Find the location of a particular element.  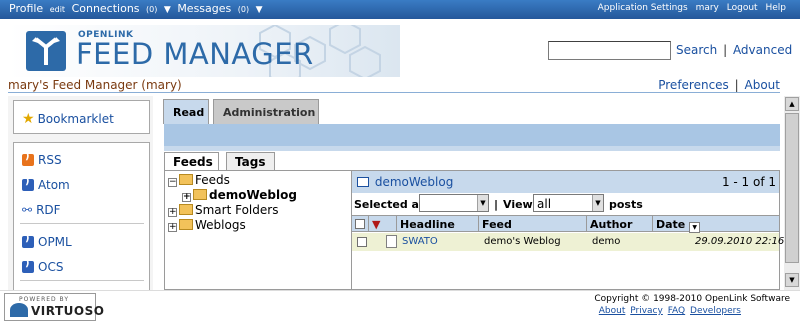

user-link: mary is located at coordinates (707, 8).